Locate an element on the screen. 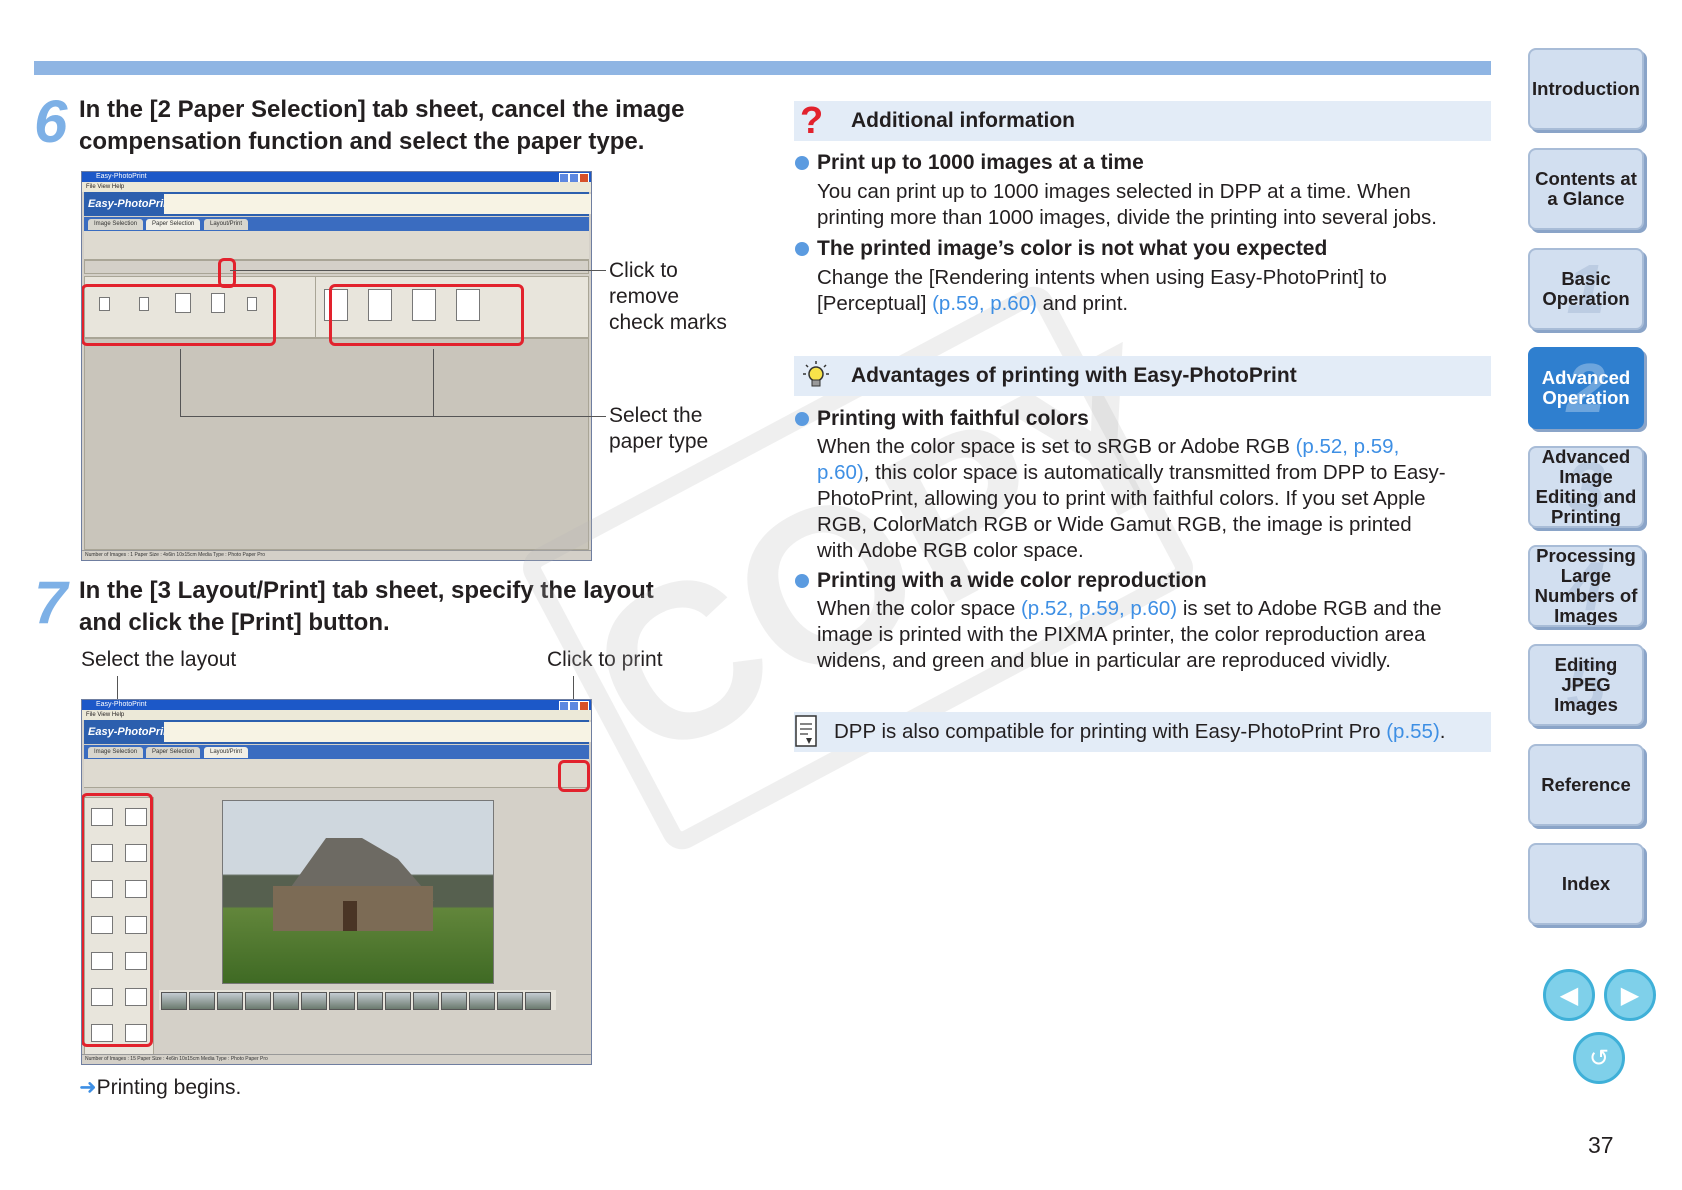 This screenshot has height=1190, width=1682. nav-label: Index is located at coordinates (1586, 883).